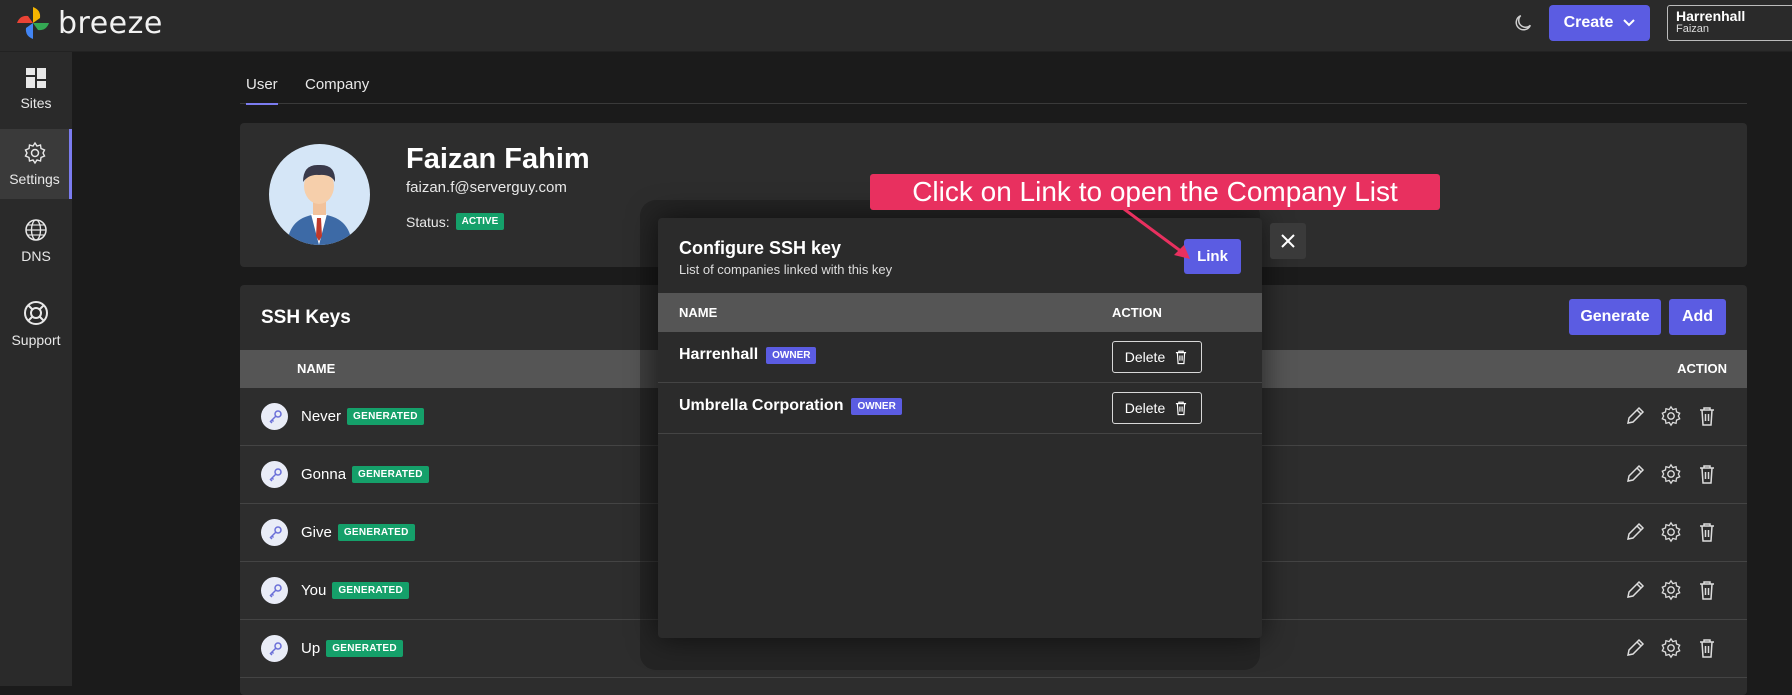 The width and height of the screenshot is (1792, 695). I want to click on generate-button: Generate, so click(1615, 317).